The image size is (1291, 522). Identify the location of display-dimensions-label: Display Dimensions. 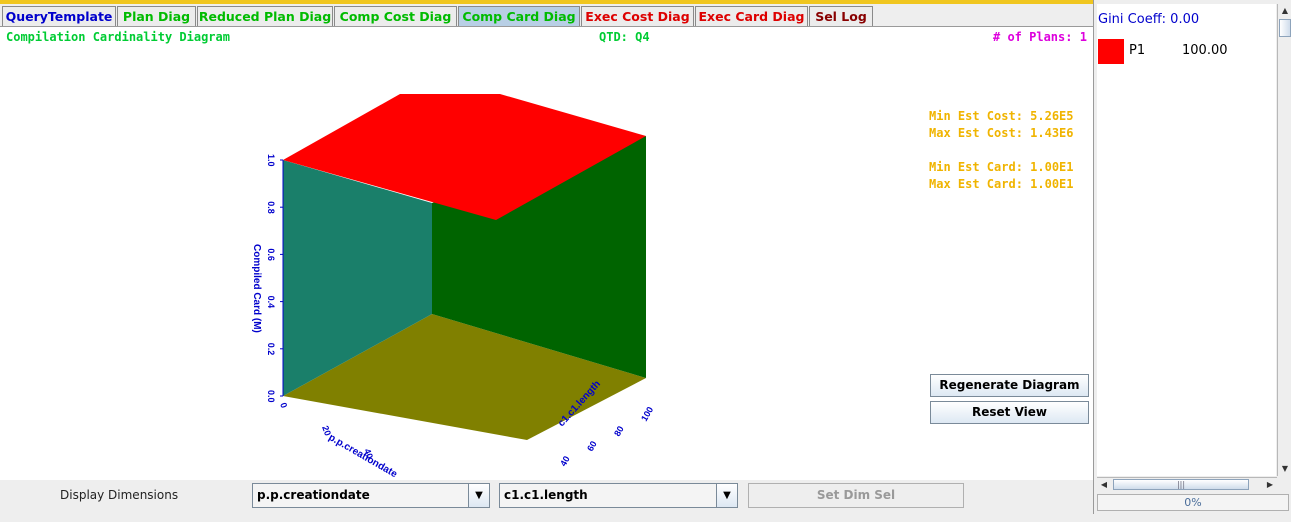
(119, 495).